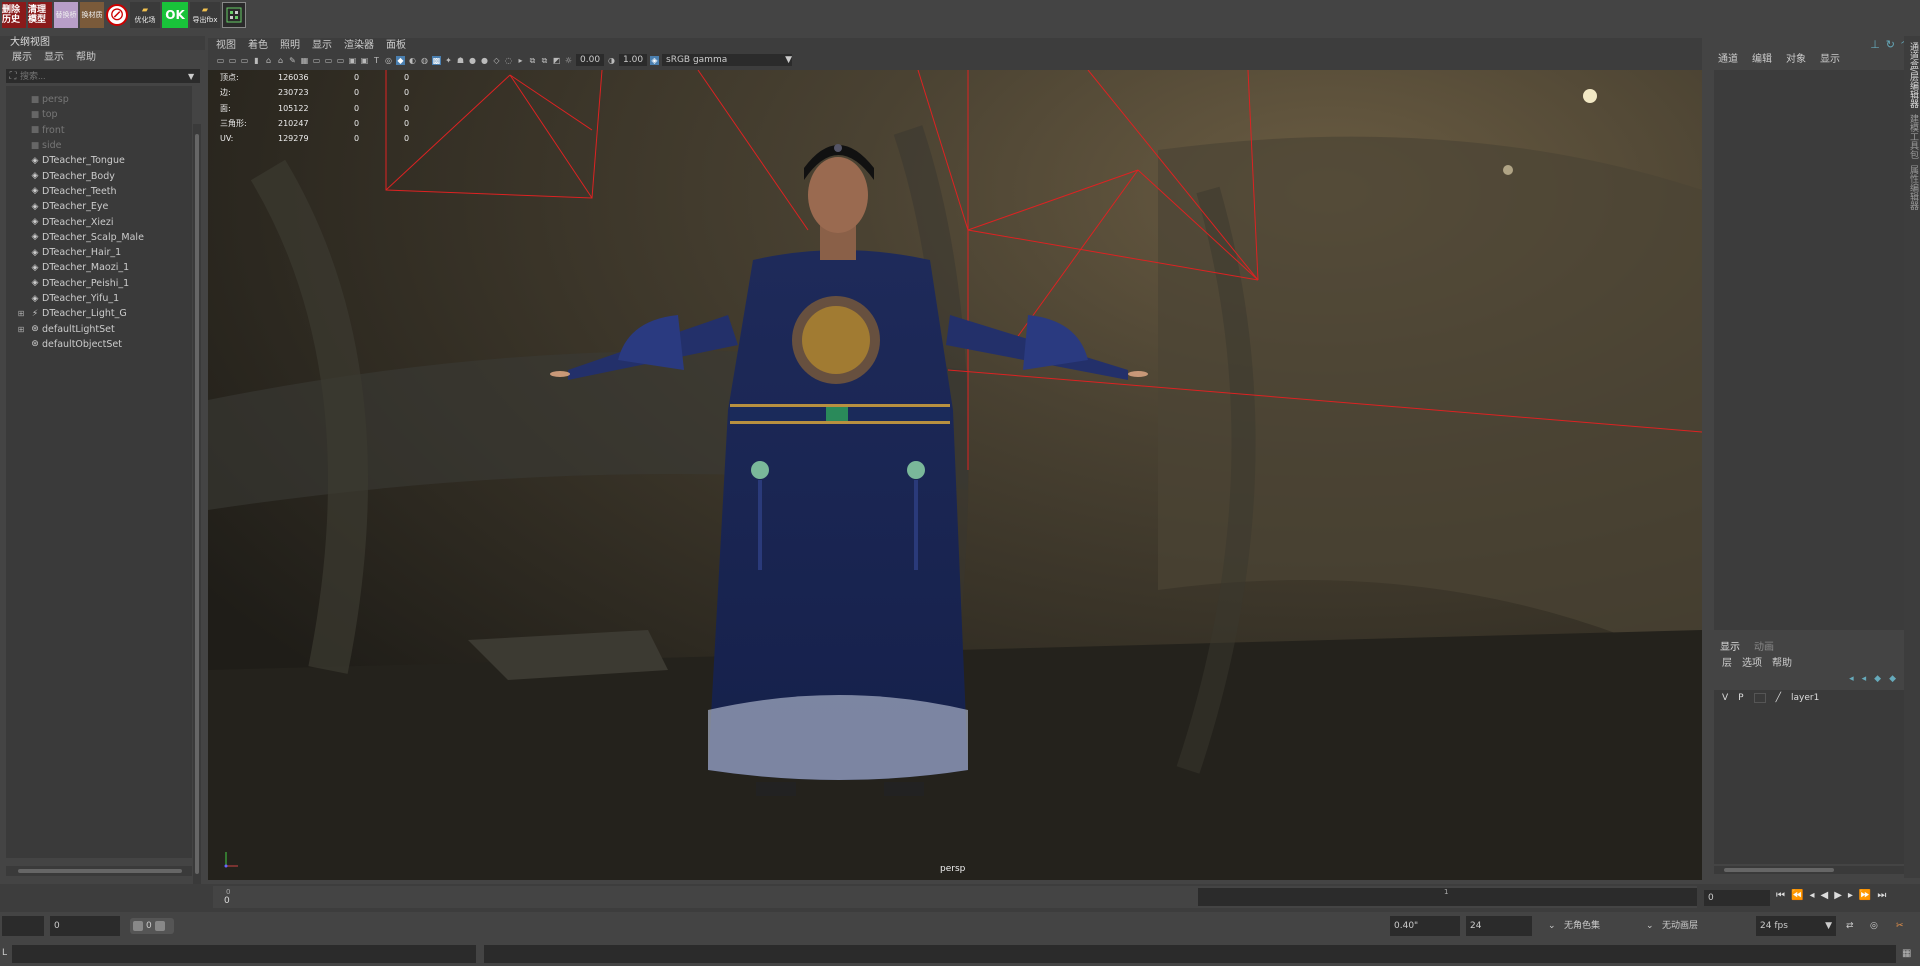  I want to click on cb-menu-edit: 编辑, so click(1762, 60).